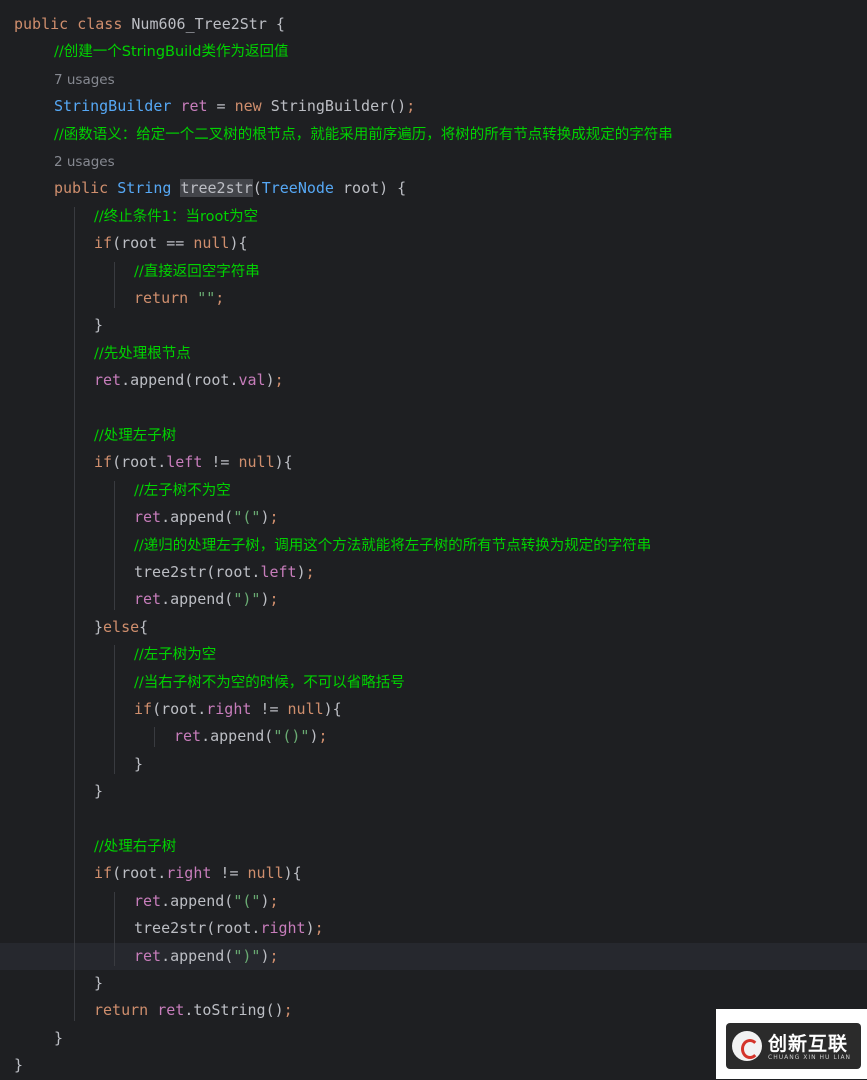 The height and width of the screenshot is (1080, 867). What do you see at coordinates (176, 216) in the screenshot?
I see `code-token-cmt: //终止条件1：当root为空` at bounding box center [176, 216].